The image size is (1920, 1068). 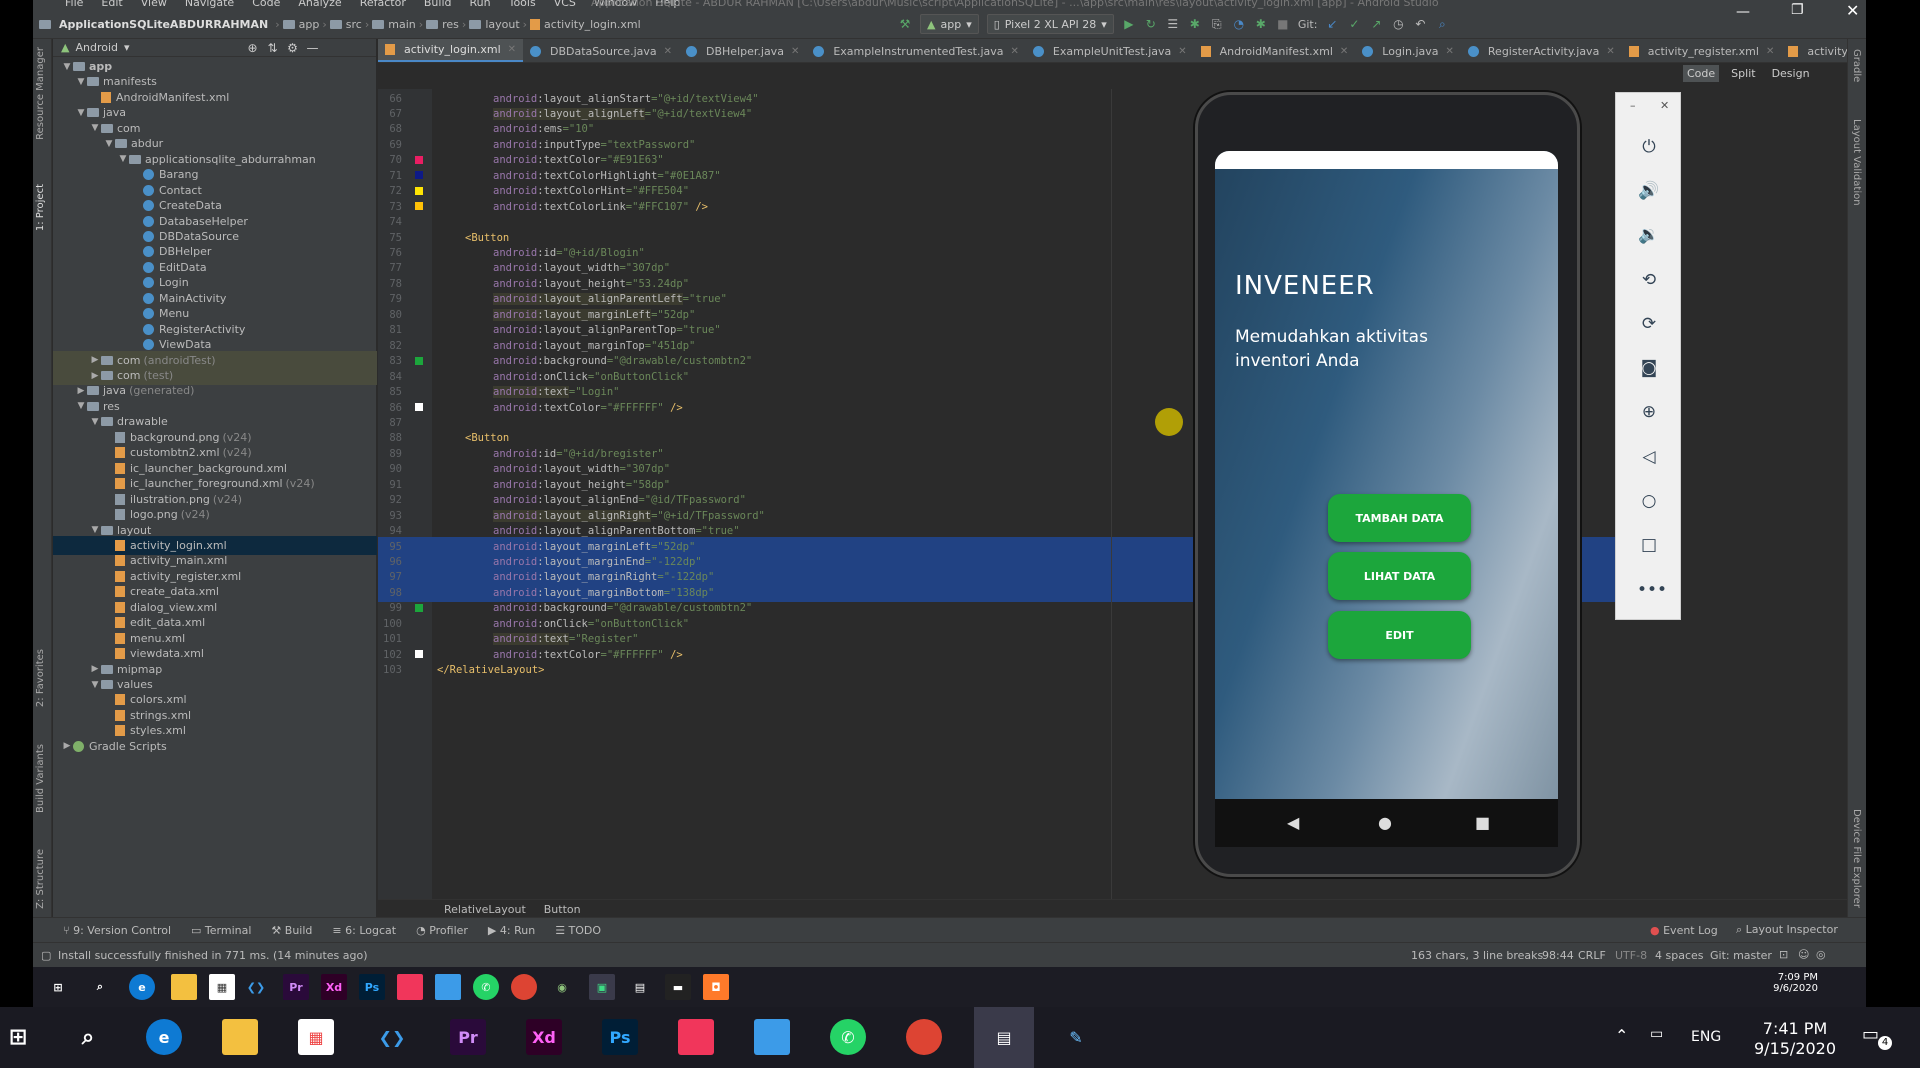 I want to click on rotate-left-icon: ⟲, so click(x=1649, y=280).